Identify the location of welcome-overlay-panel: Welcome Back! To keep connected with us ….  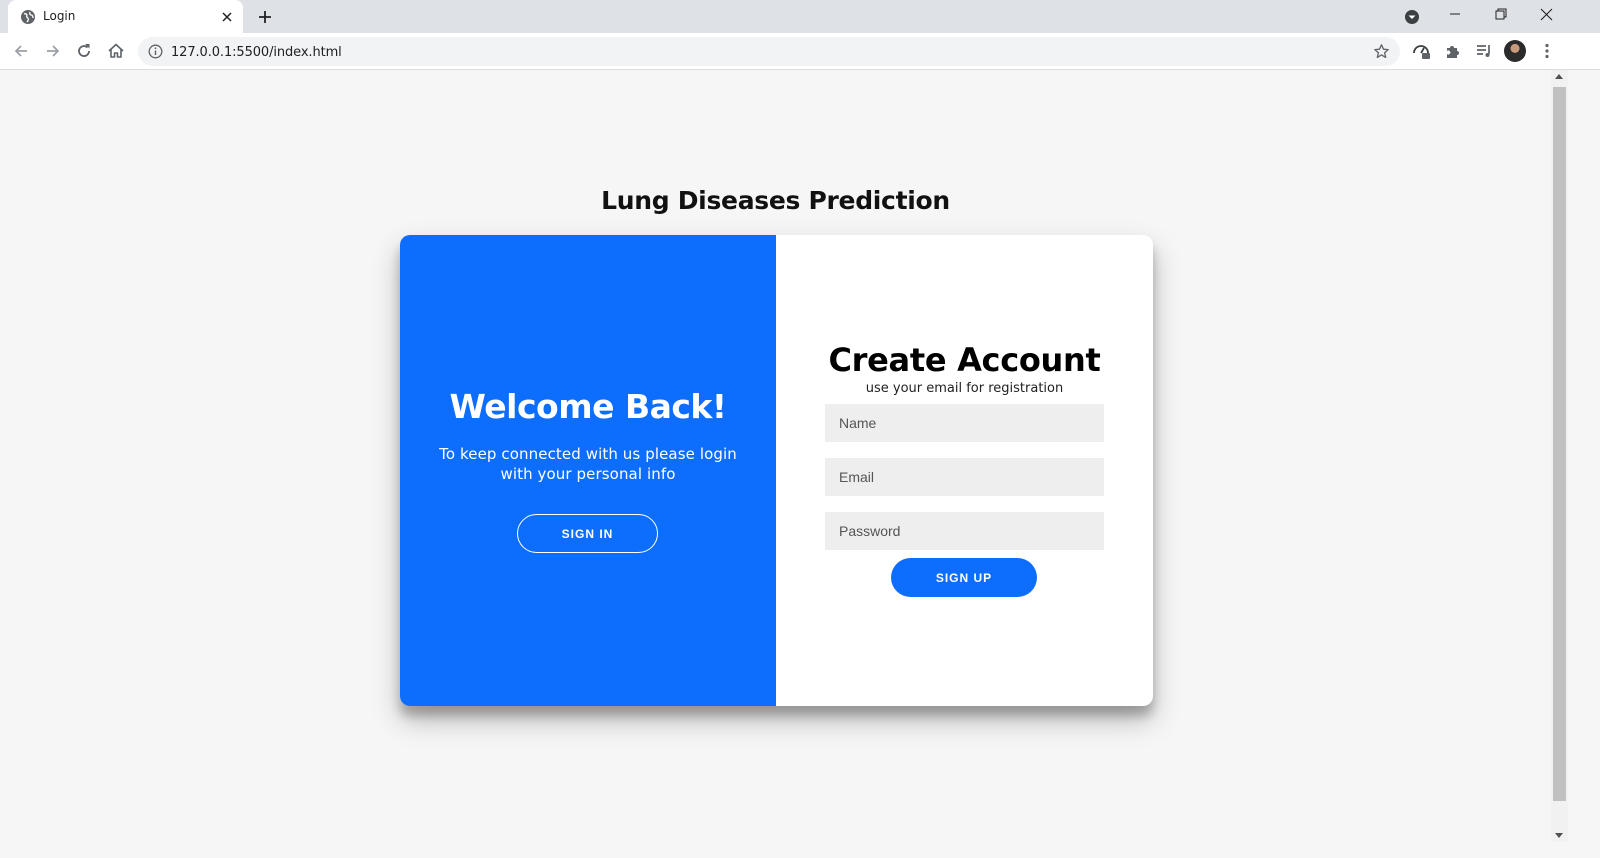
(588, 470).